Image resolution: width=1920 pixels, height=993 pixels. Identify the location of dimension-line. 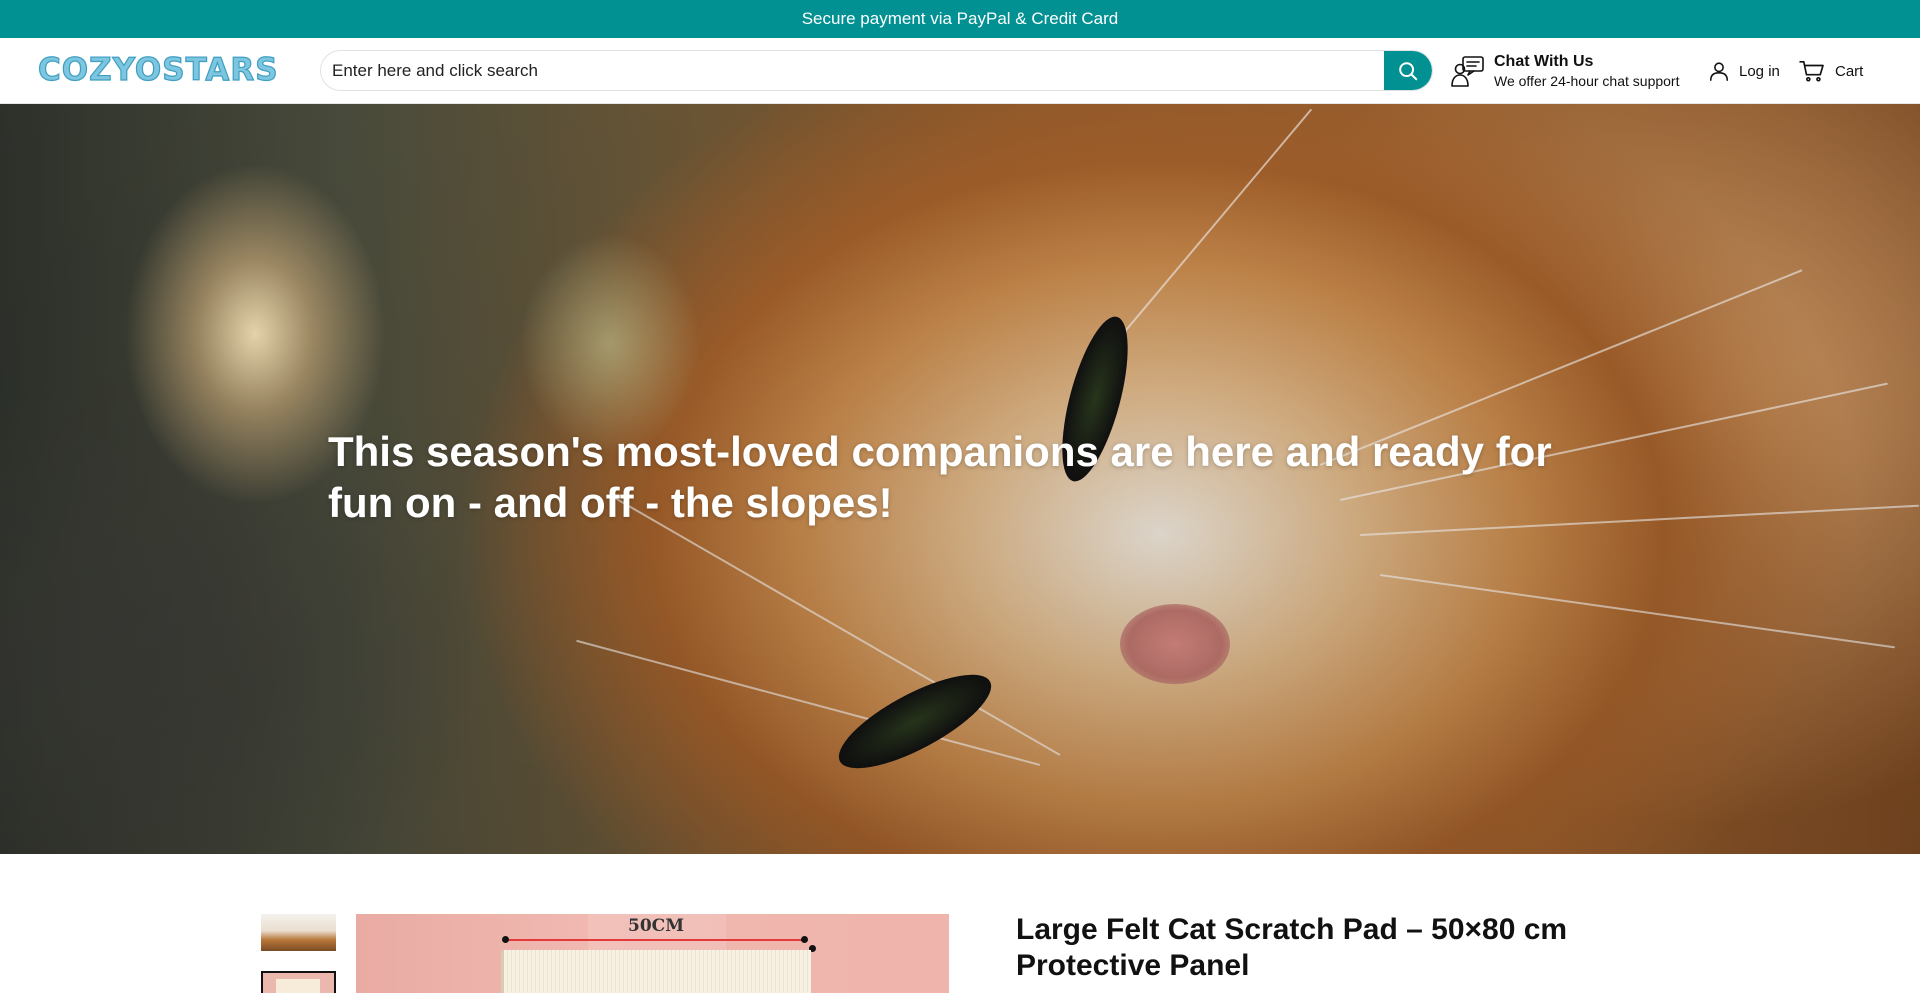
(656, 940).